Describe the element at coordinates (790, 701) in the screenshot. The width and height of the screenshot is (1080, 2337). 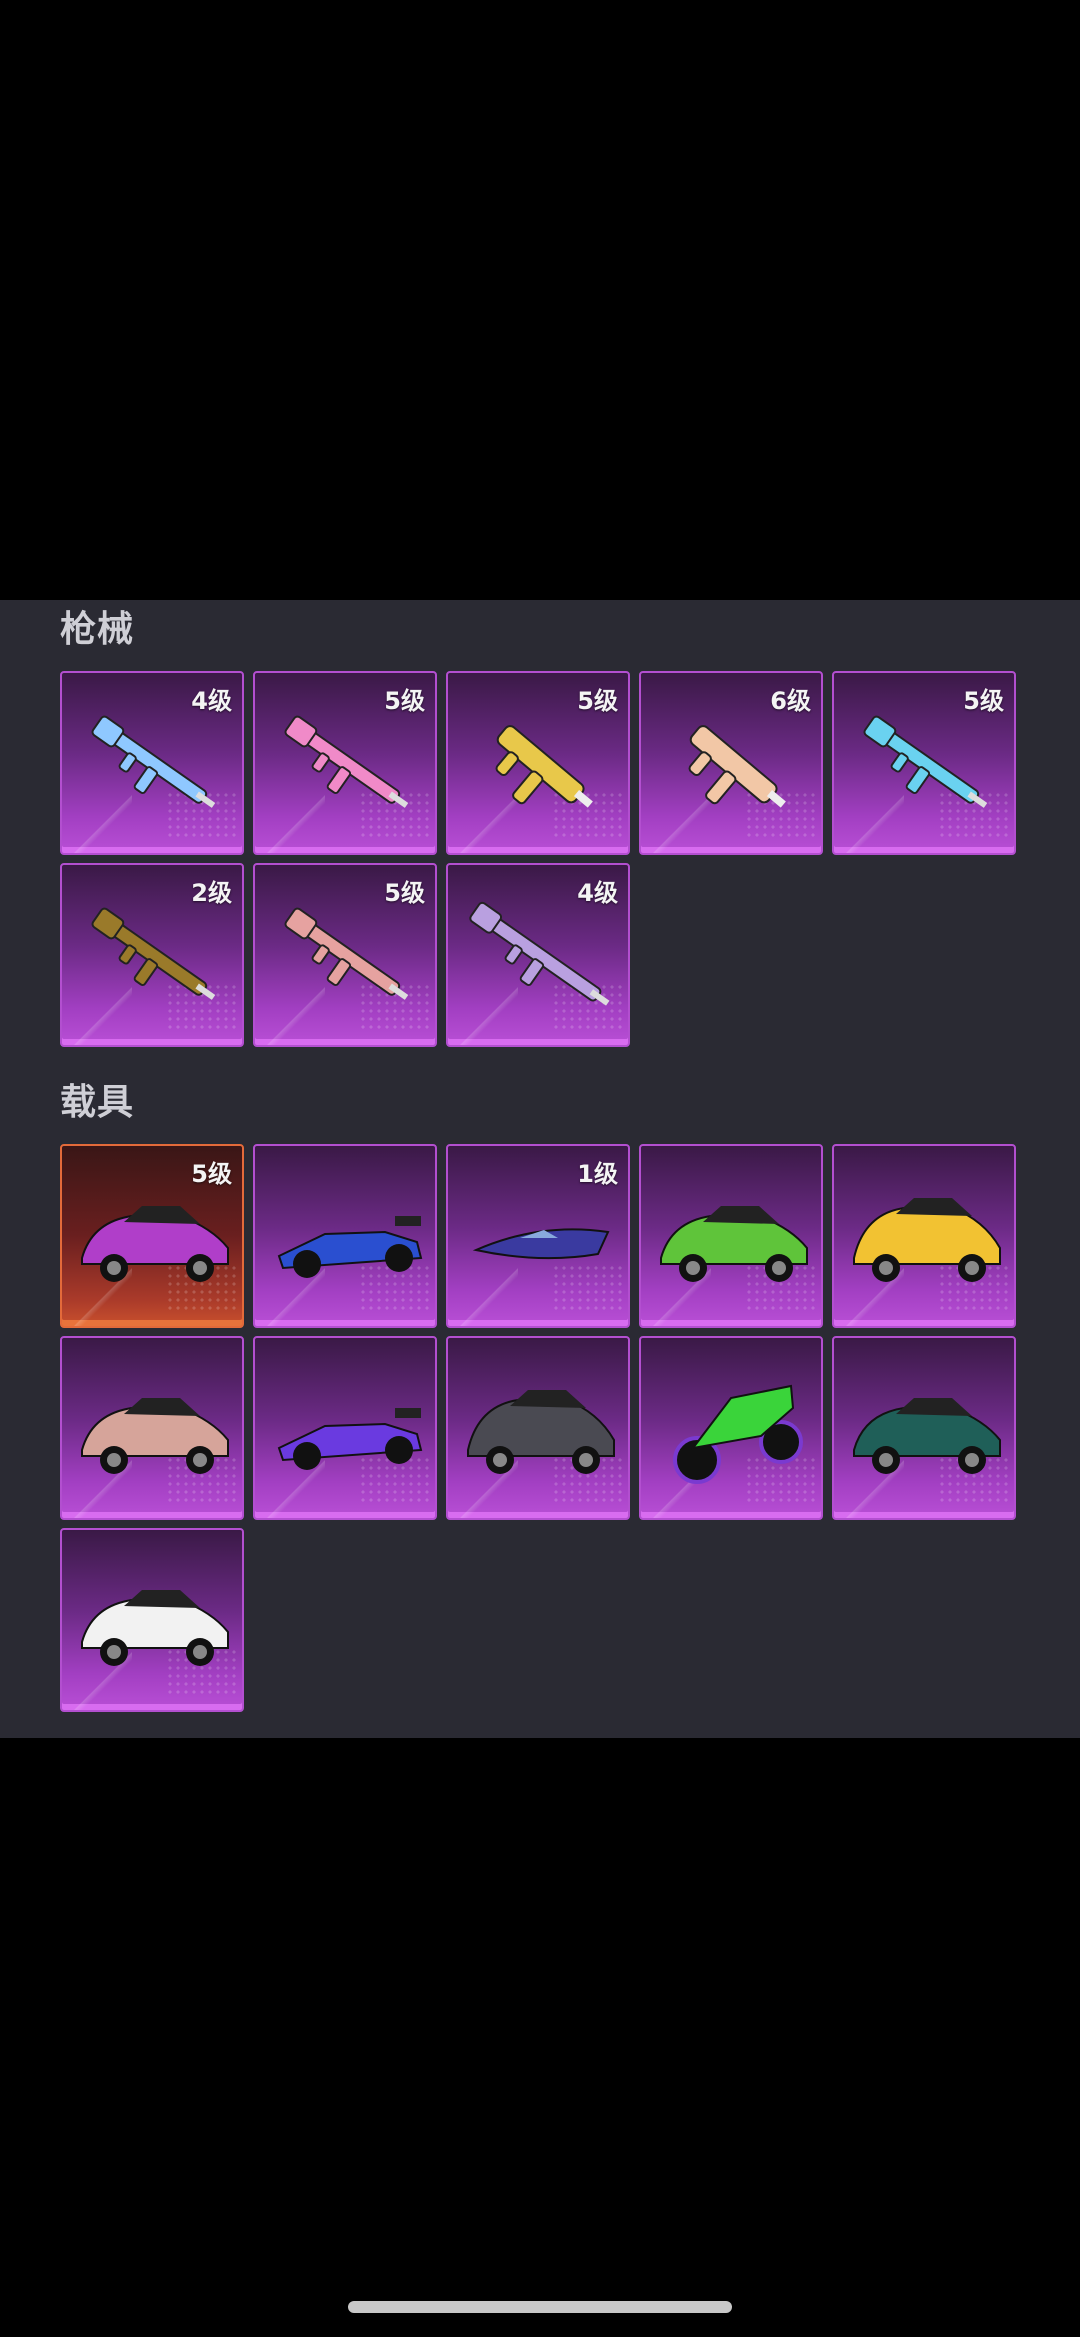
I see `level-badge: 6级` at that location.